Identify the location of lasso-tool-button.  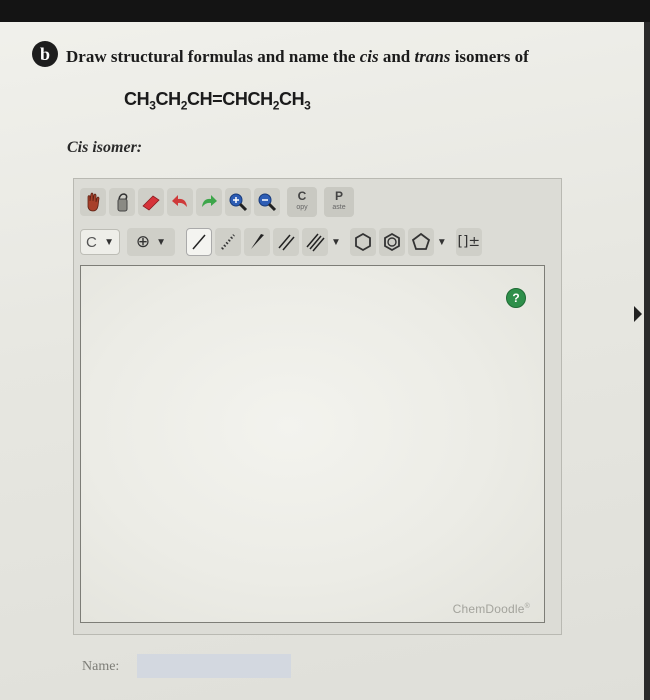
(122, 202).